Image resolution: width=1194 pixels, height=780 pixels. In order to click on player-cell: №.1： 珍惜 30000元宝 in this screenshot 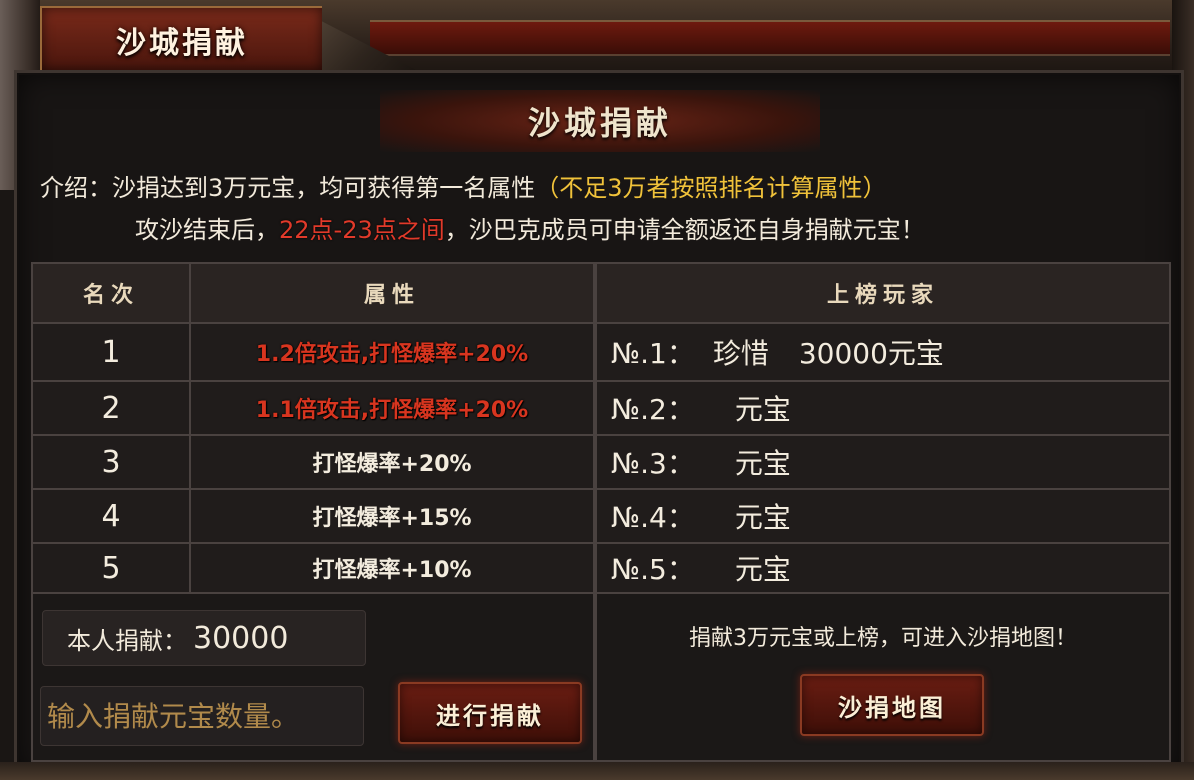, I will do `click(883, 352)`.